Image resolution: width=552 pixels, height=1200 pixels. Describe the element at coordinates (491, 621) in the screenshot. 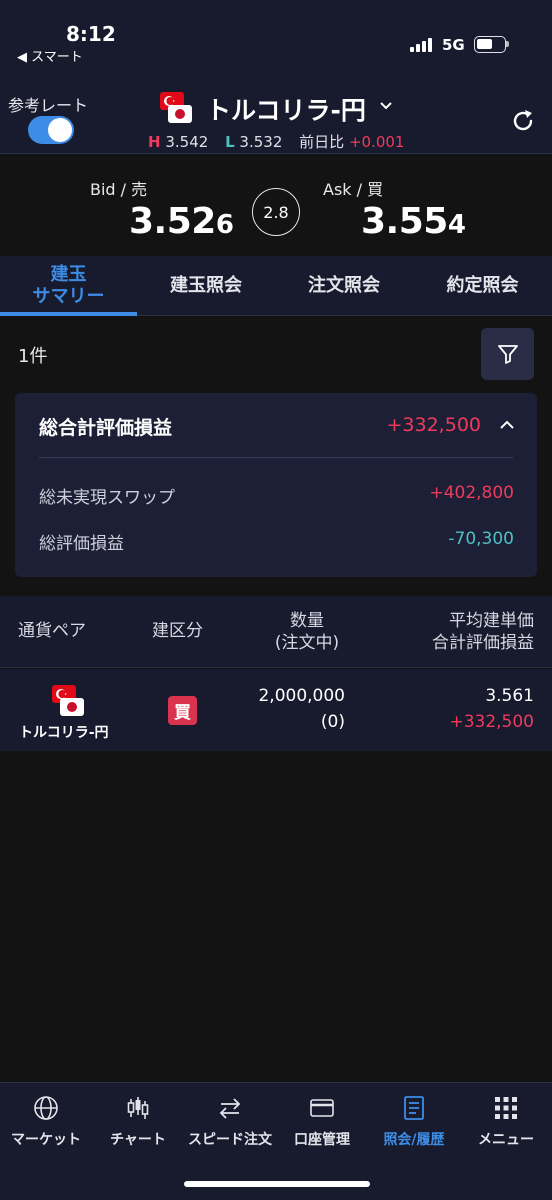

I see `header-average-price-line1: 平均建単価` at that location.